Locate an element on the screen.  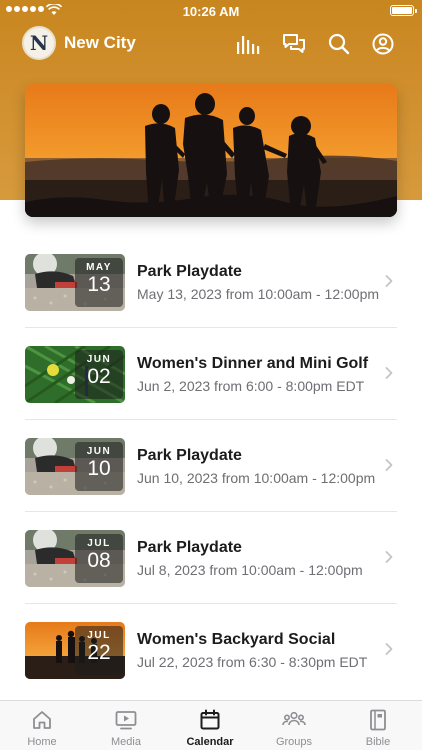
event-title: Women's Dinner and Mini Golf is located at coordinates (253, 363).